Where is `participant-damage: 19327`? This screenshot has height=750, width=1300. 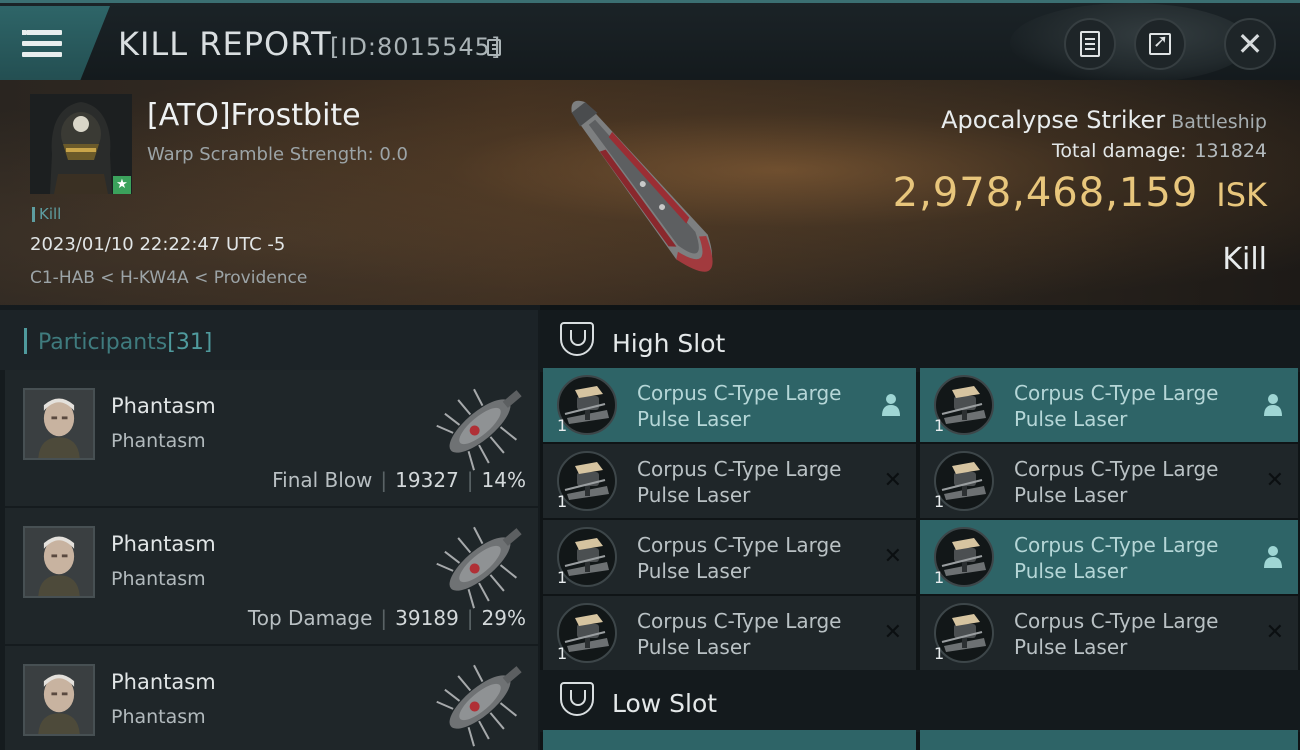
participant-damage: 19327 is located at coordinates (427, 480).